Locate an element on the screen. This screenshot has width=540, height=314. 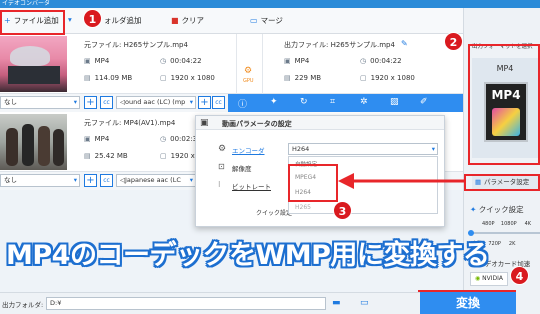
gpu-icon: ⚙ is located at coordinates (248, 71).